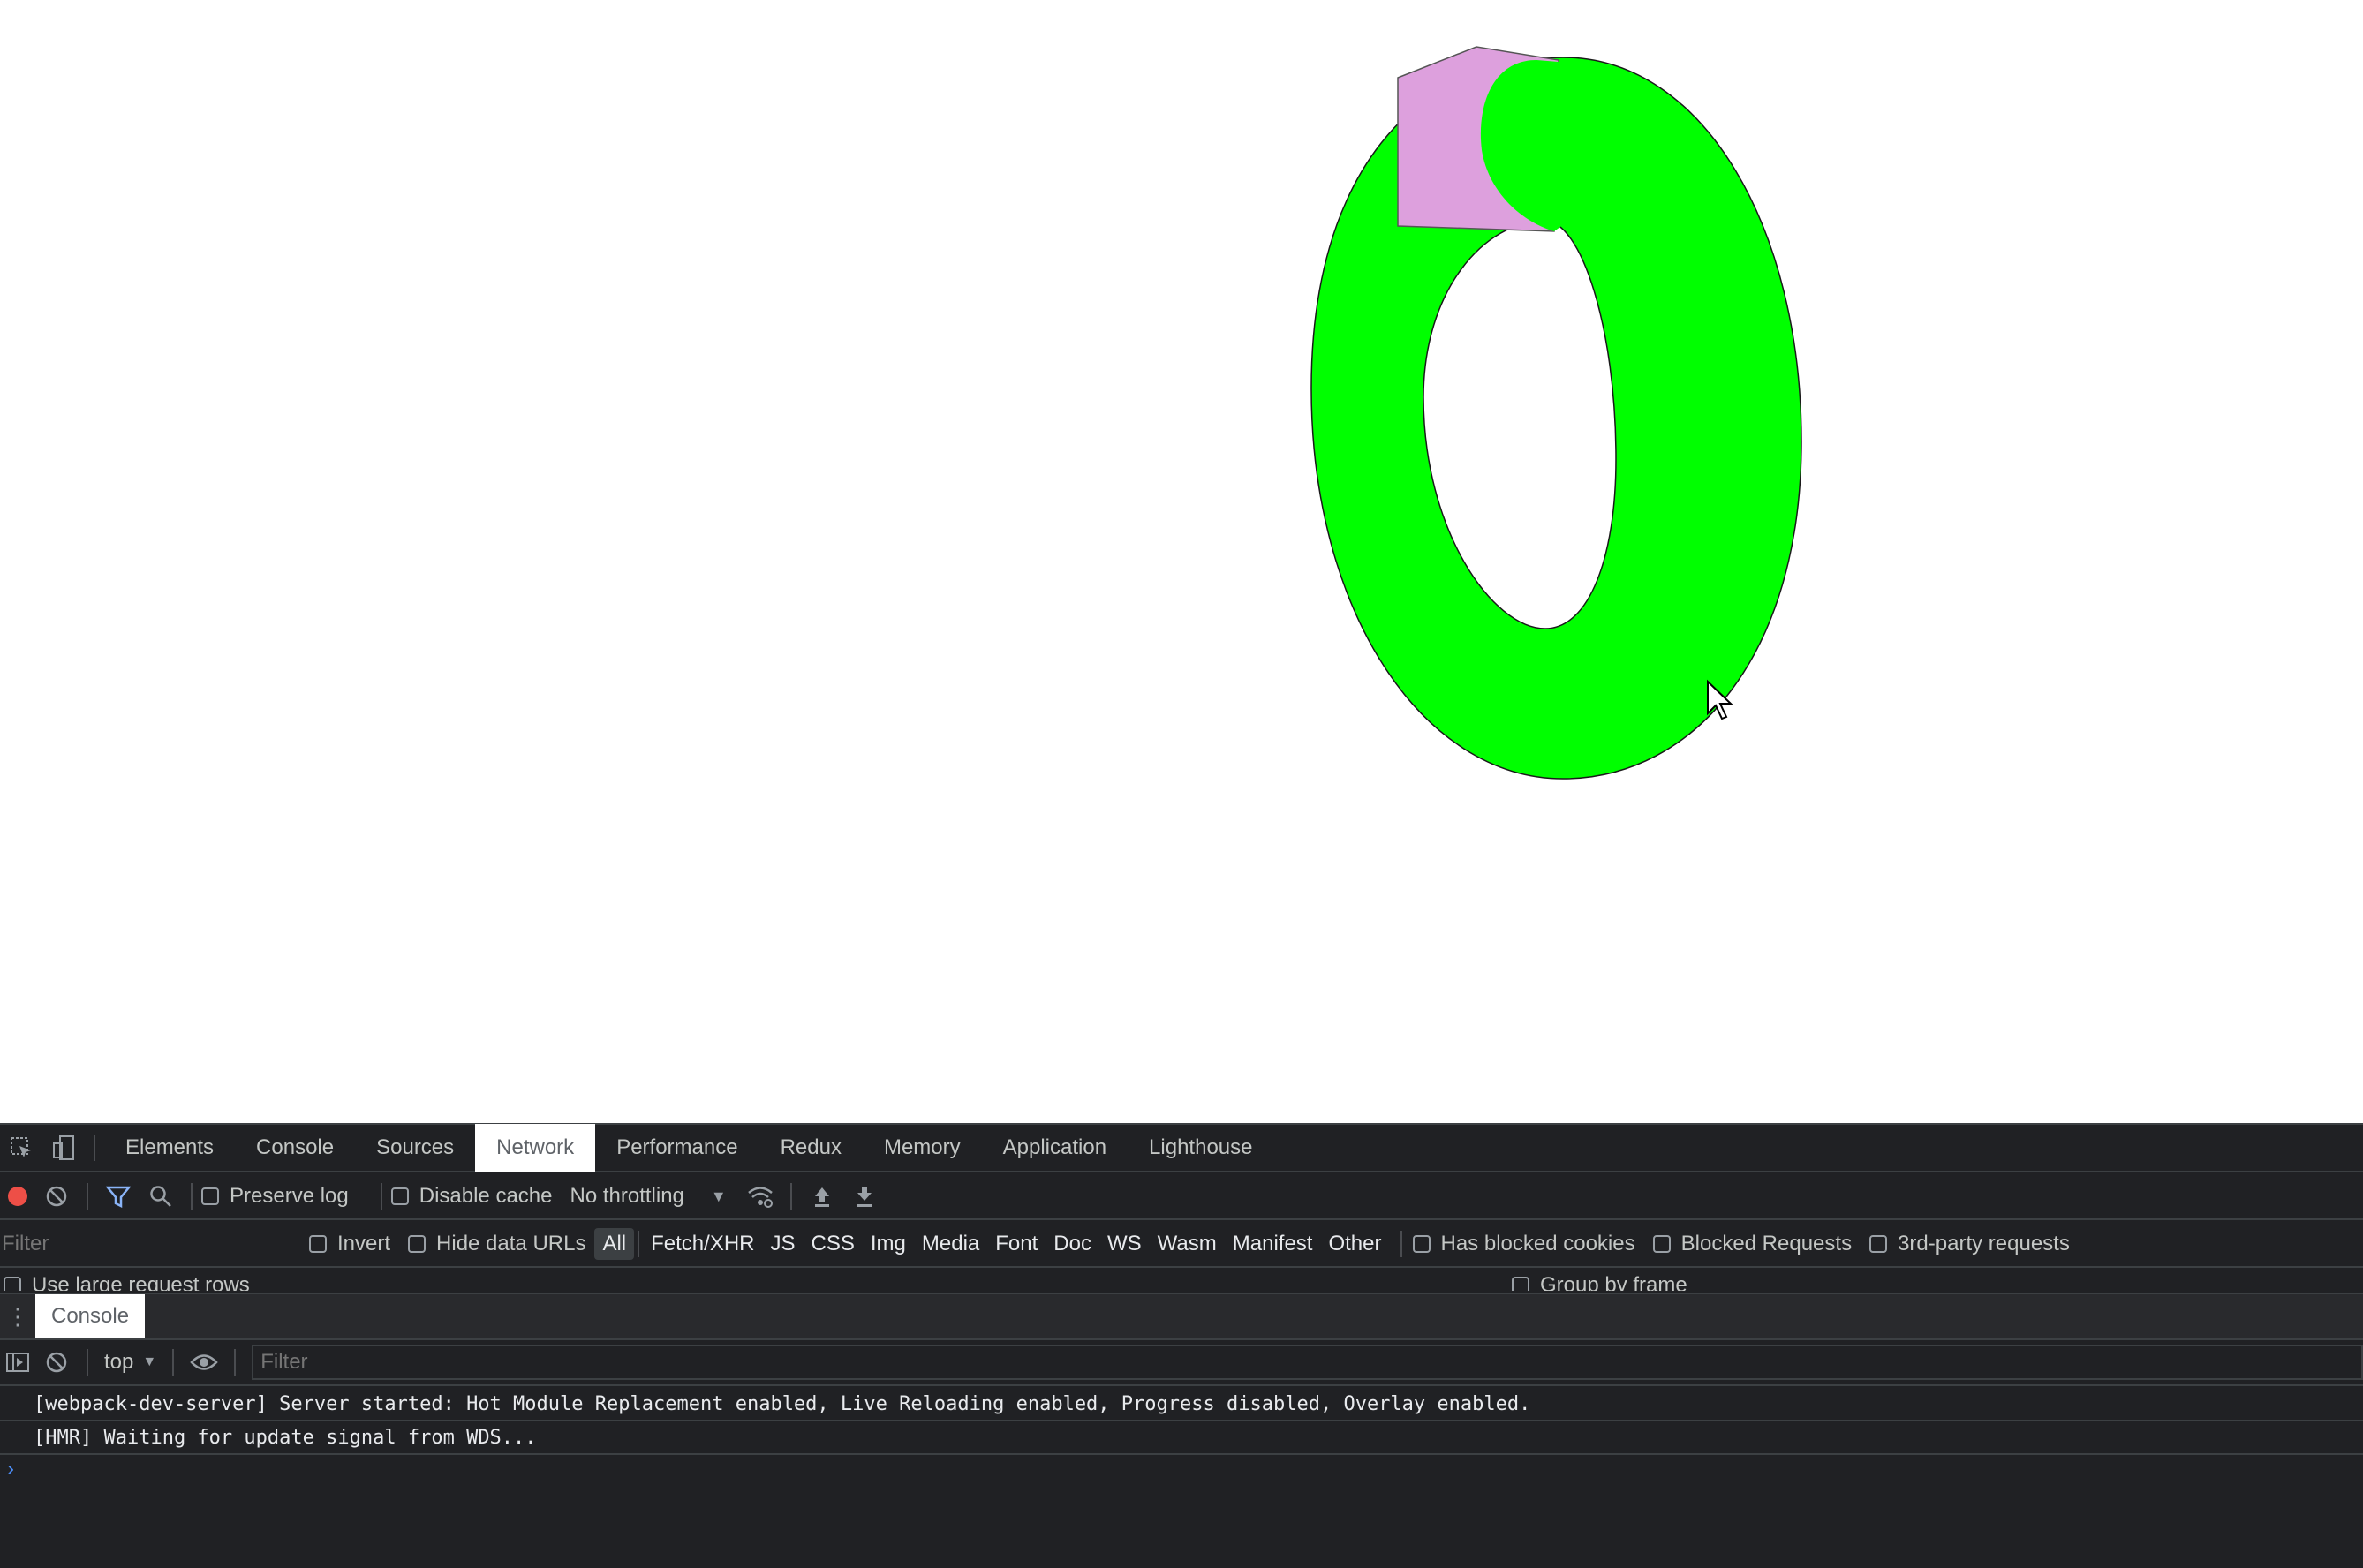 Image resolution: width=2363 pixels, height=1568 pixels. Describe the element at coordinates (614, 1244) in the screenshot. I see `filter-type-all: All` at that location.